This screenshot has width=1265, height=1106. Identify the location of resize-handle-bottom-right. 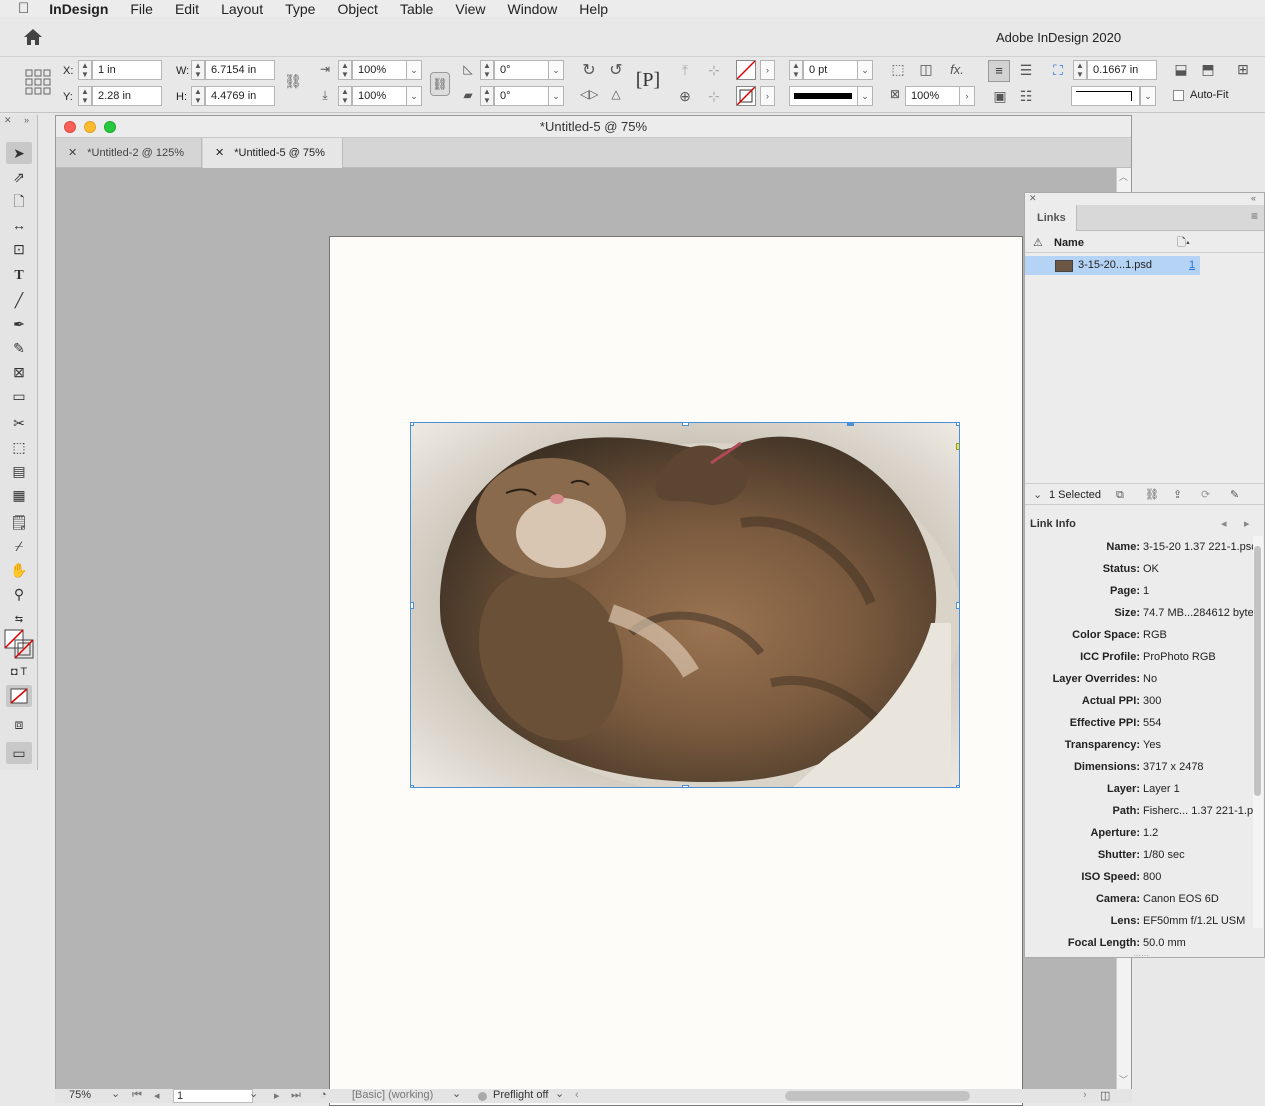
(957, 786).